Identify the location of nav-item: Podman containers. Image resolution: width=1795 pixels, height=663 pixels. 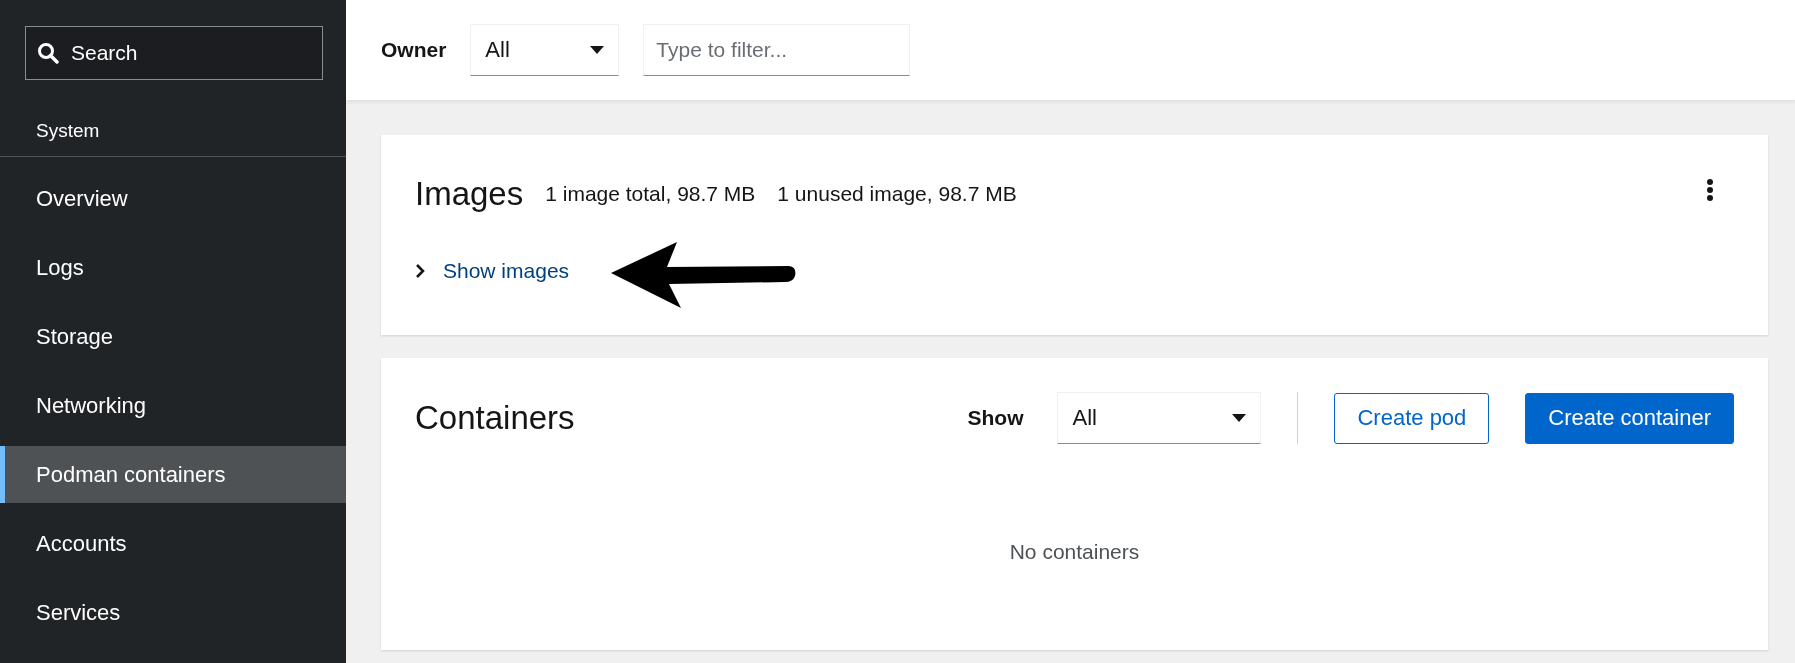
(173, 474).